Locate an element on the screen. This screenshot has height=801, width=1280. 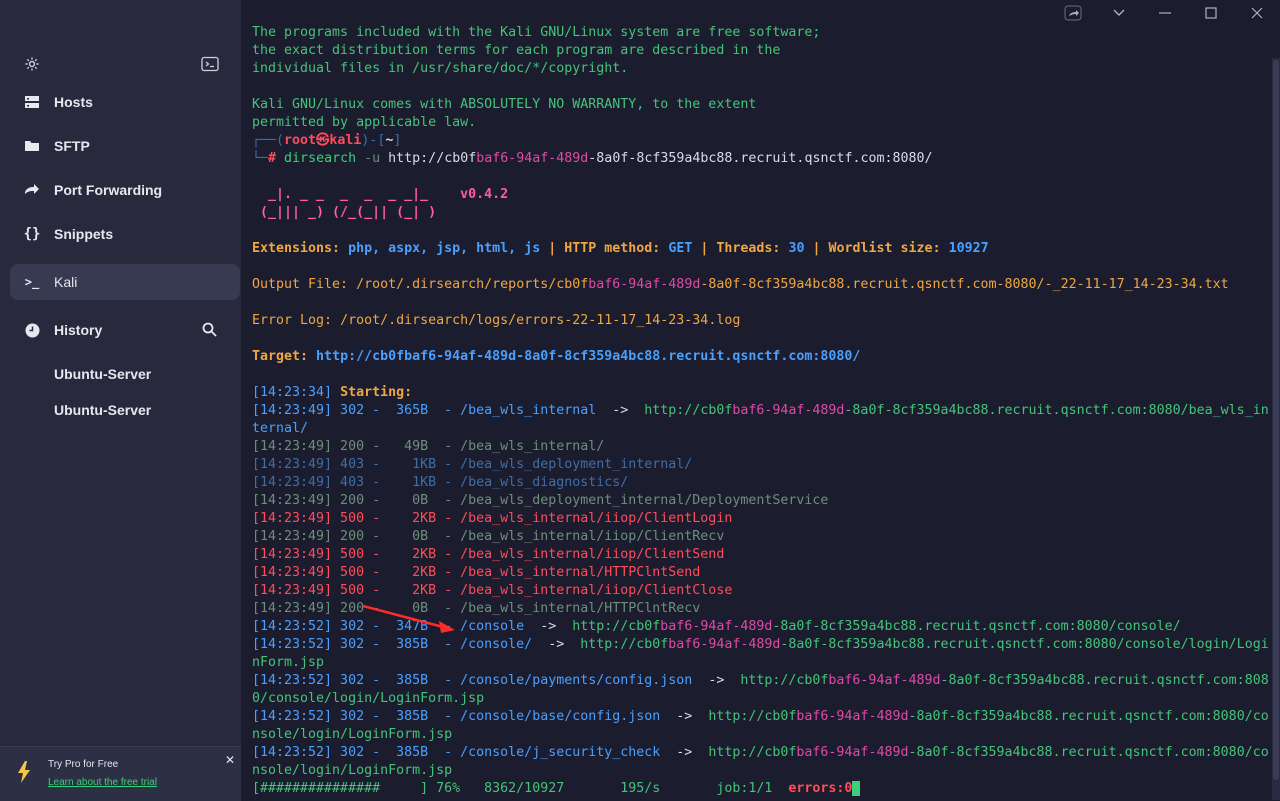
chevron-down-icon is located at coordinates (1119, 13).